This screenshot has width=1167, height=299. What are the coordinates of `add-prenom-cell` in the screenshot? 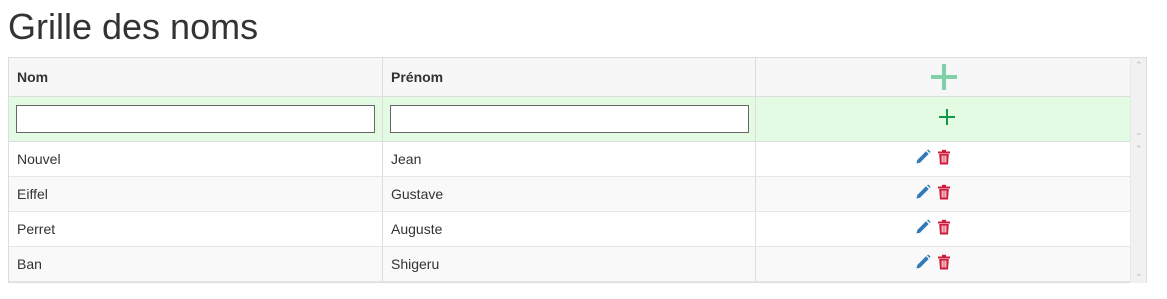 It's located at (569, 119).